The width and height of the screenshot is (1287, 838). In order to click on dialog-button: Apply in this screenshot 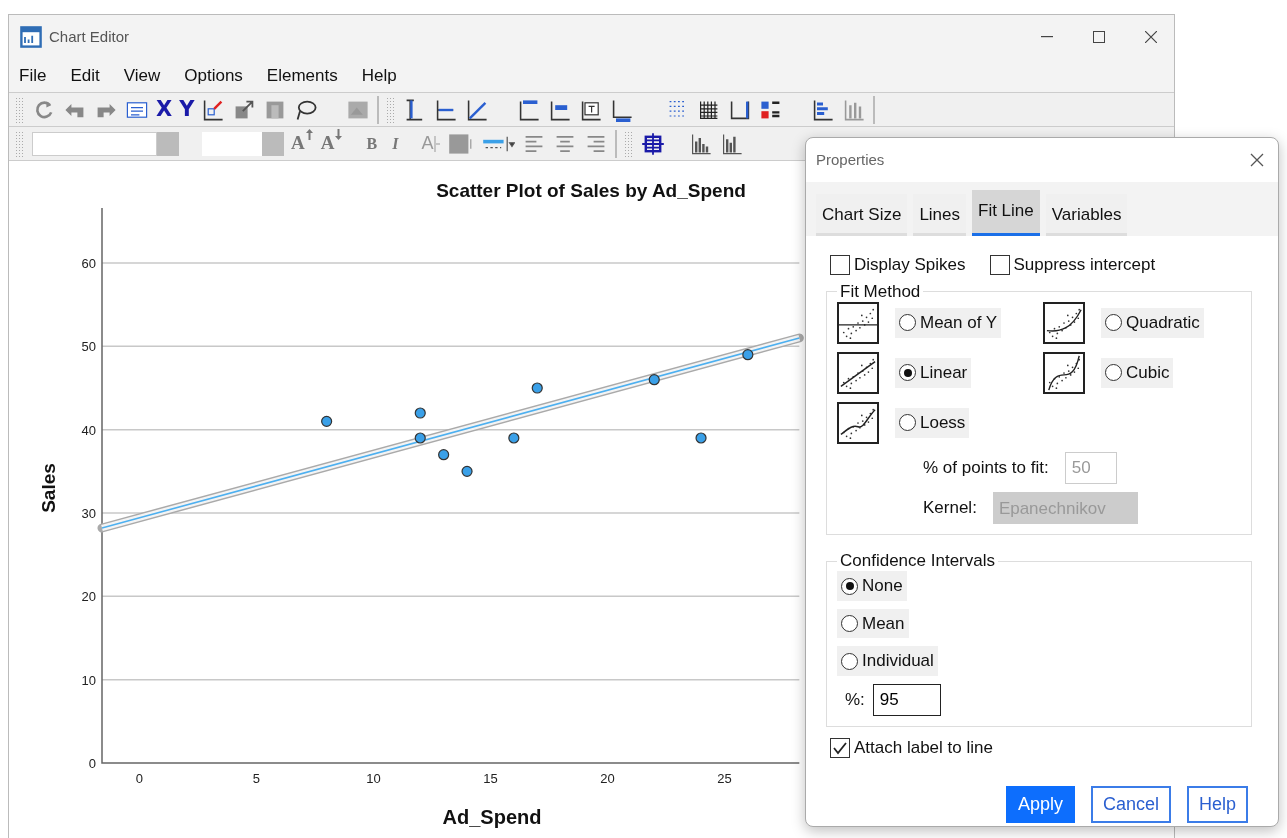, I will do `click(1040, 805)`.